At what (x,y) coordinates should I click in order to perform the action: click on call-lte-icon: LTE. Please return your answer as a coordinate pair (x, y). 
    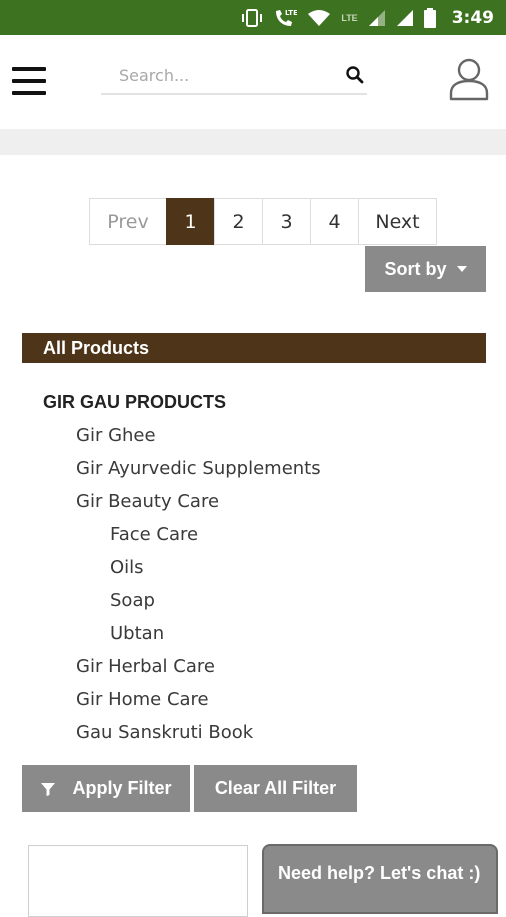
    Looking at the image, I should click on (286, 17).